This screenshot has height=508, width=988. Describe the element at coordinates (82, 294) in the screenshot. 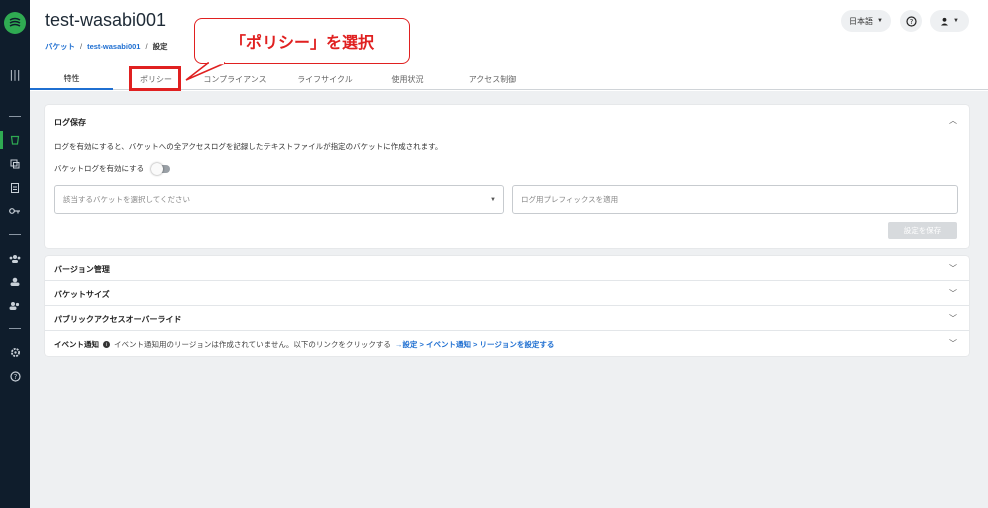

I see `bucket-size-section-title: バケットサイズ` at that location.